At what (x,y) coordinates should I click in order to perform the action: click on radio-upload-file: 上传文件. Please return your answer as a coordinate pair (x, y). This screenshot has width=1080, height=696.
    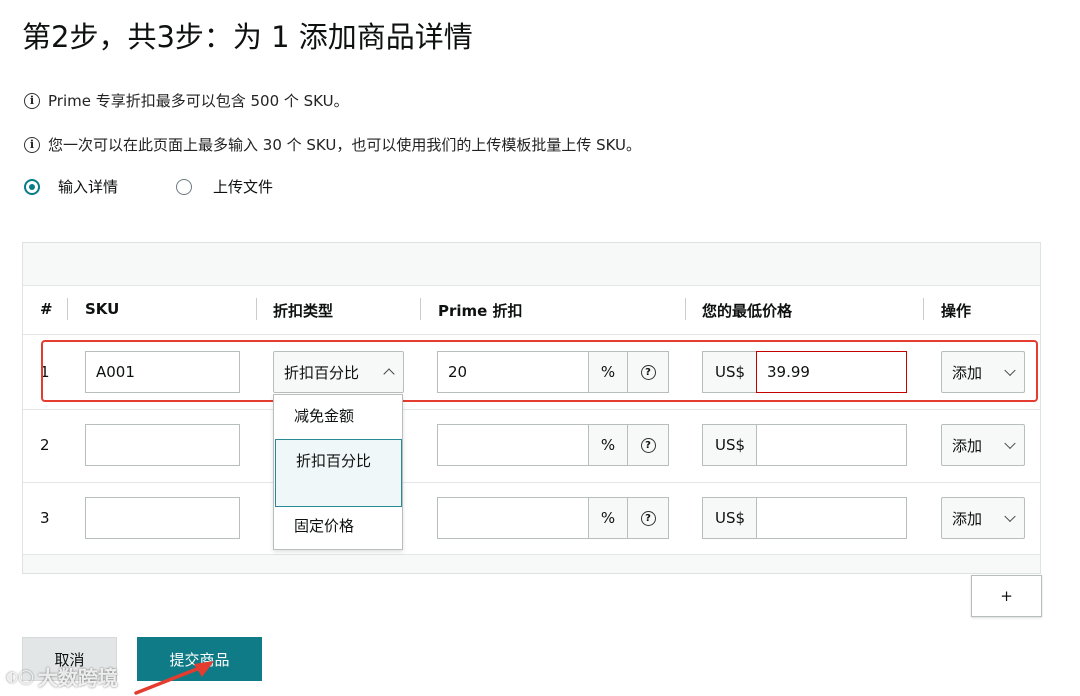
    Looking at the image, I should click on (224, 186).